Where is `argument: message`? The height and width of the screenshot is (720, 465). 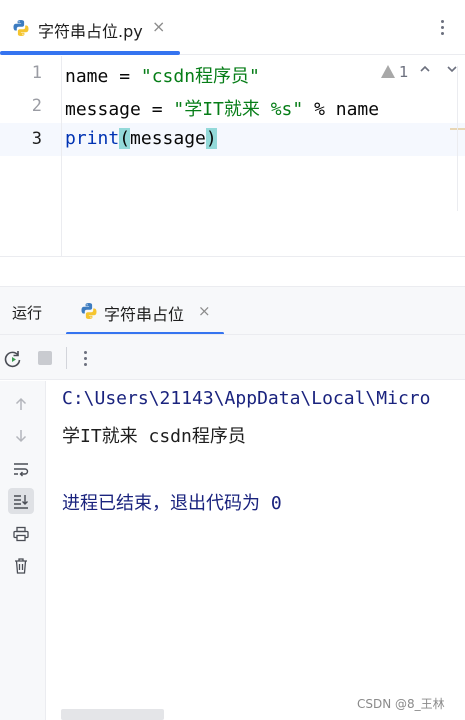 argument: message is located at coordinates (168, 138).